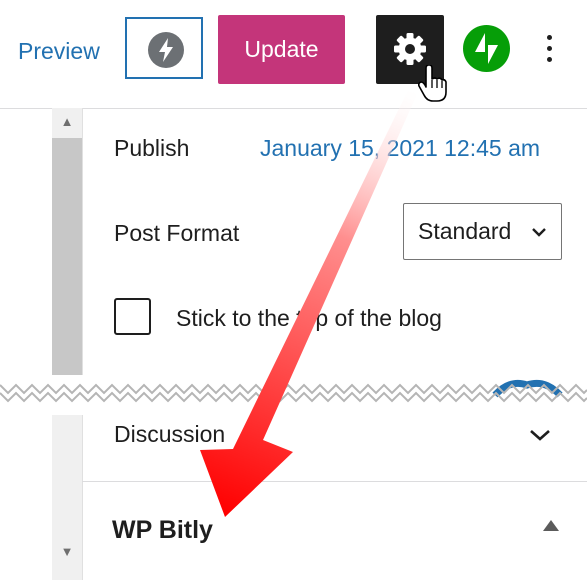 This screenshot has width=587, height=580. Describe the element at coordinates (67, 122) in the screenshot. I see `scroll-up-icon: ▲` at that location.